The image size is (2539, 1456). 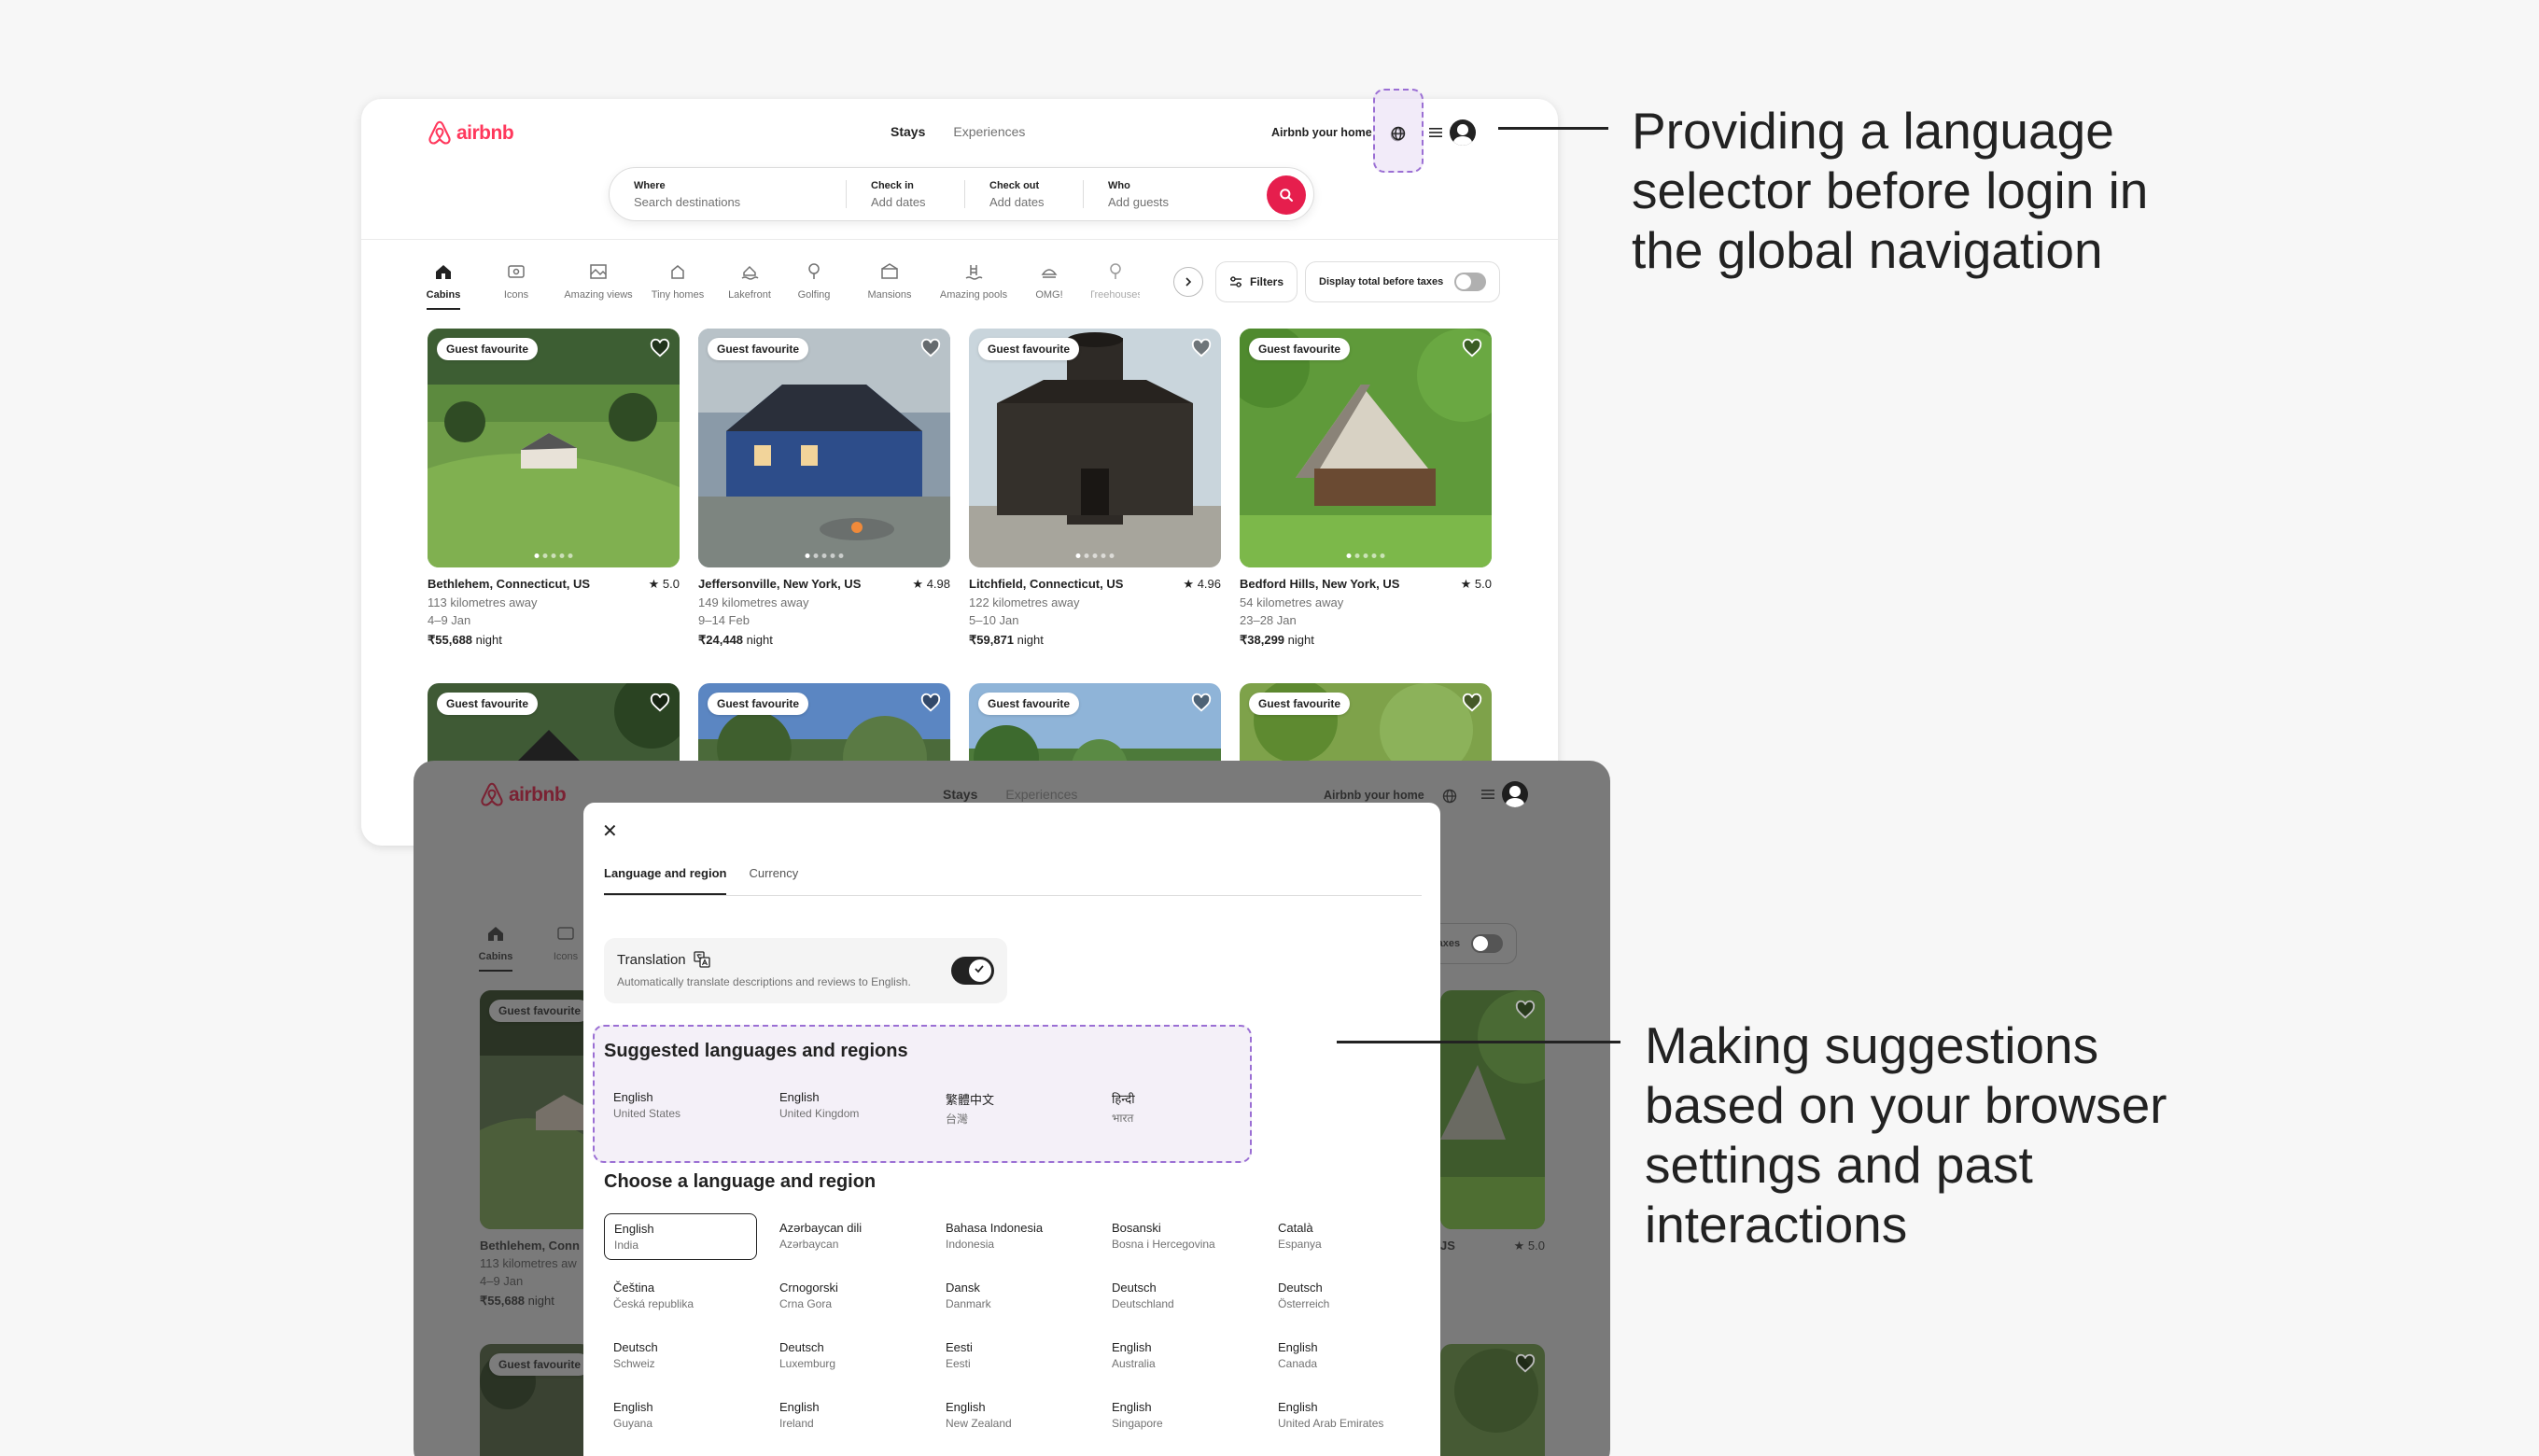 I want to click on language-option: English New Zealand, so click(x=1012, y=1416).